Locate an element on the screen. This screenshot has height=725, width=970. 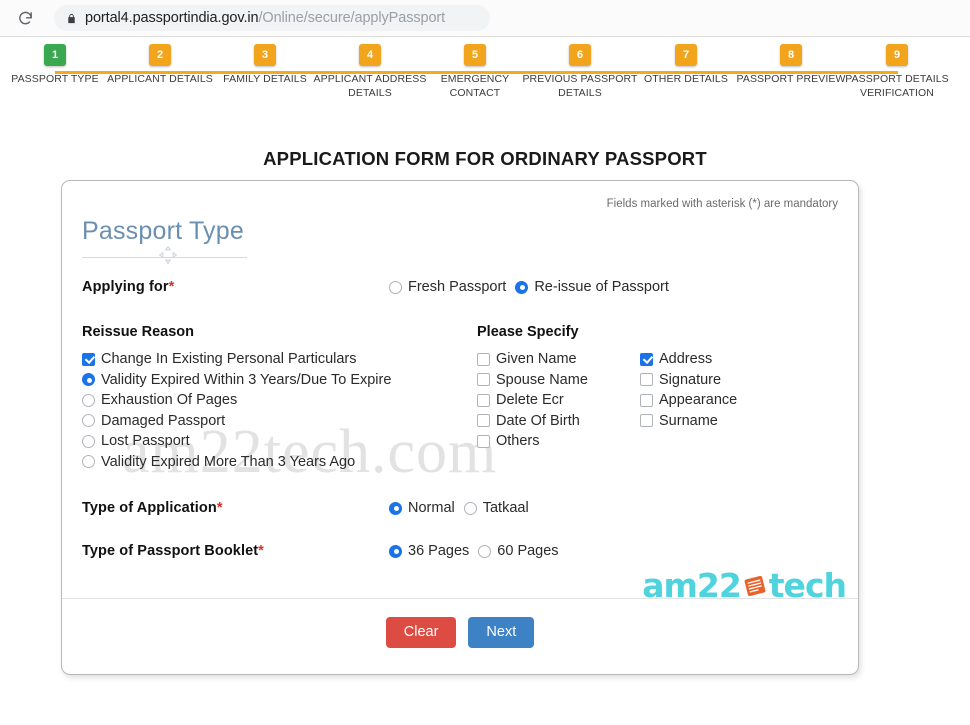
reissue-reason-option-2: Exhaustion Of Pages is located at coordinates (236, 400).